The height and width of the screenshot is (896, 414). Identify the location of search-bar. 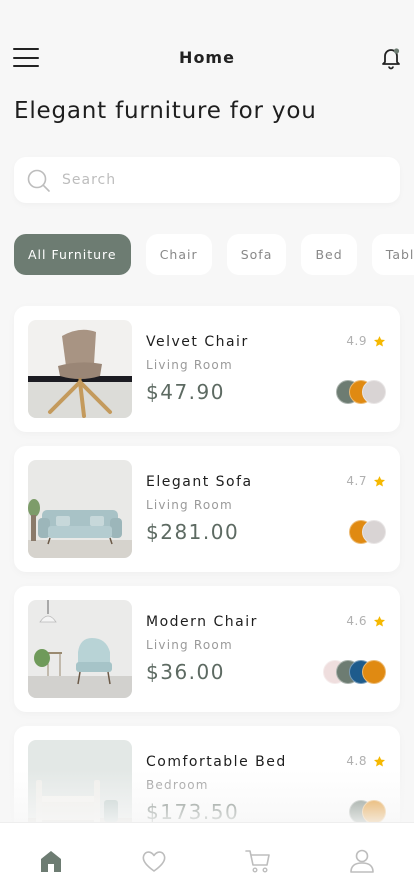
(207, 180).